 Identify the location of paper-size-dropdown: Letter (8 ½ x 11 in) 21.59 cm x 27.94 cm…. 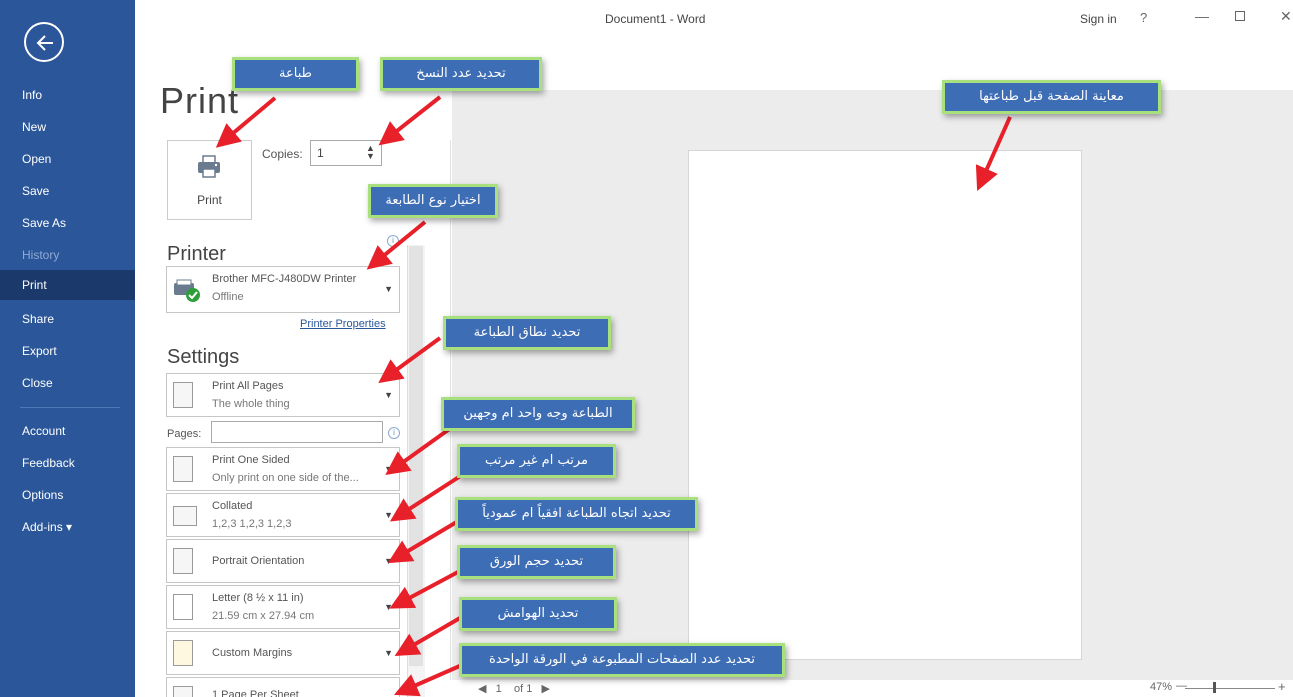
(283, 607).